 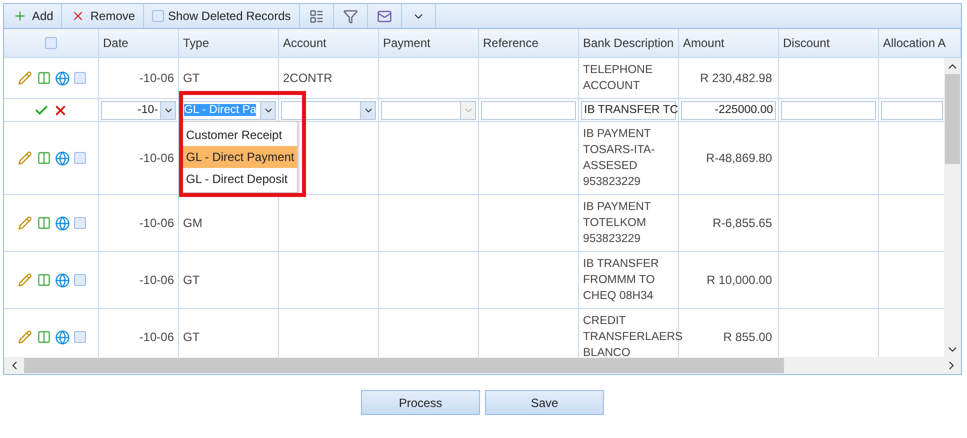 What do you see at coordinates (139, 43) in the screenshot?
I see `column-header: Date` at bounding box center [139, 43].